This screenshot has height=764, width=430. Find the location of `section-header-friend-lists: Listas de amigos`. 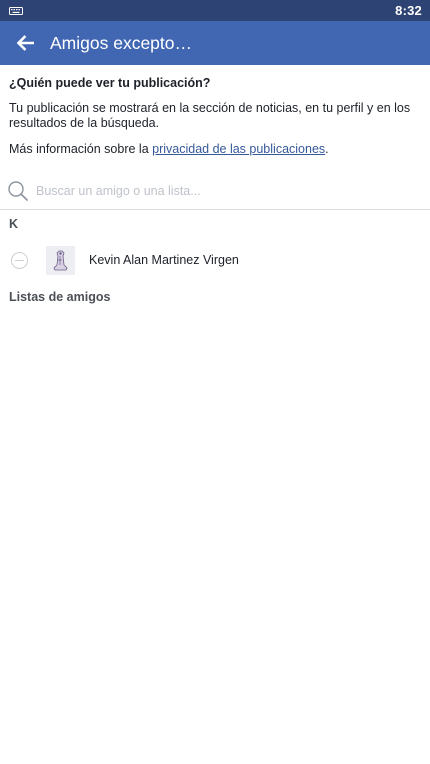

section-header-friend-lists: Listas de amigos is located at coordinates (60, 297).